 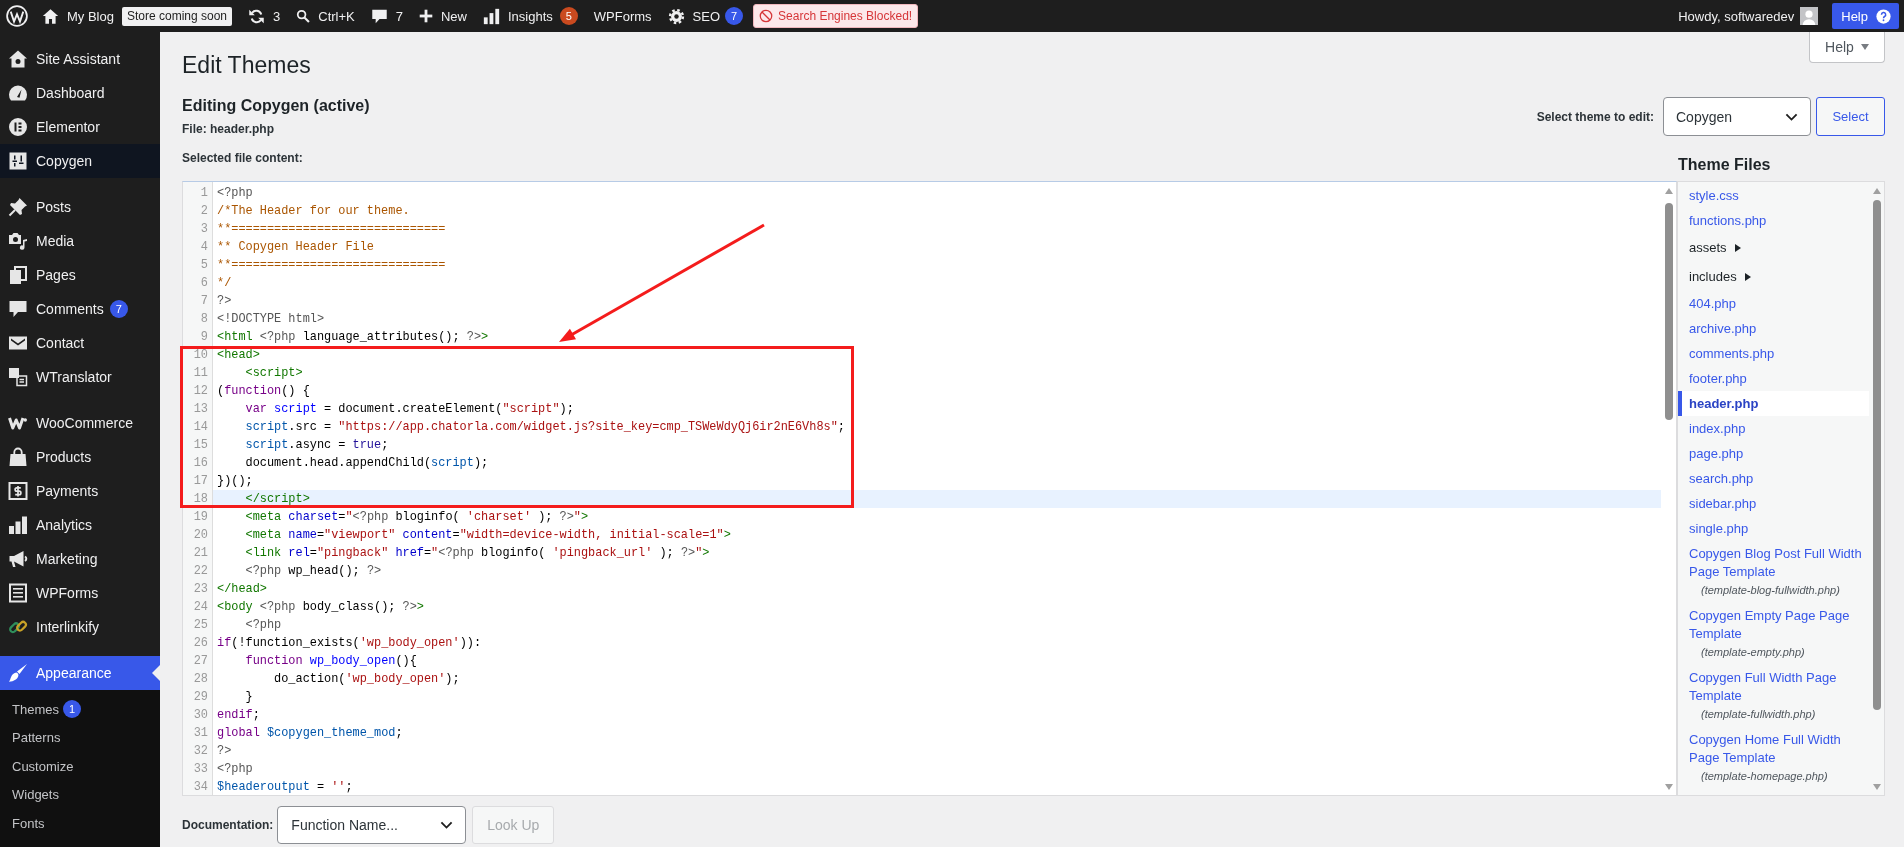 I want to click on translate-icon, so click(x=18, y=377).